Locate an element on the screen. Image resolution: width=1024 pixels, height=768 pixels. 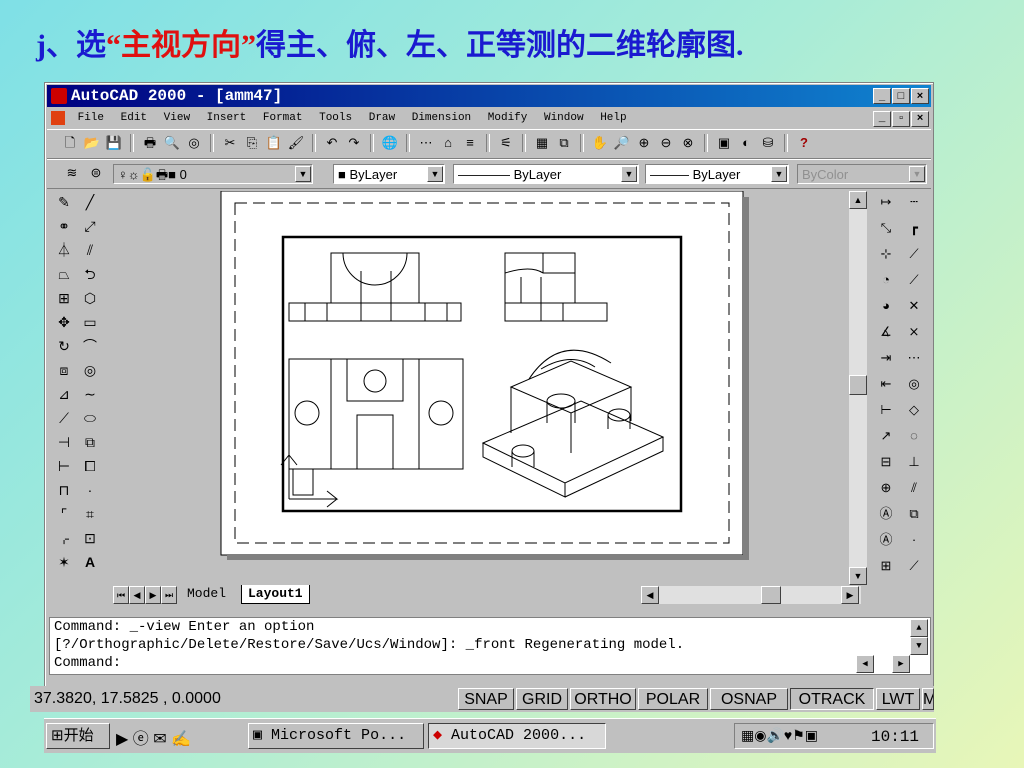
polar-toggle: POLAR is located at coordinates (673, 699).